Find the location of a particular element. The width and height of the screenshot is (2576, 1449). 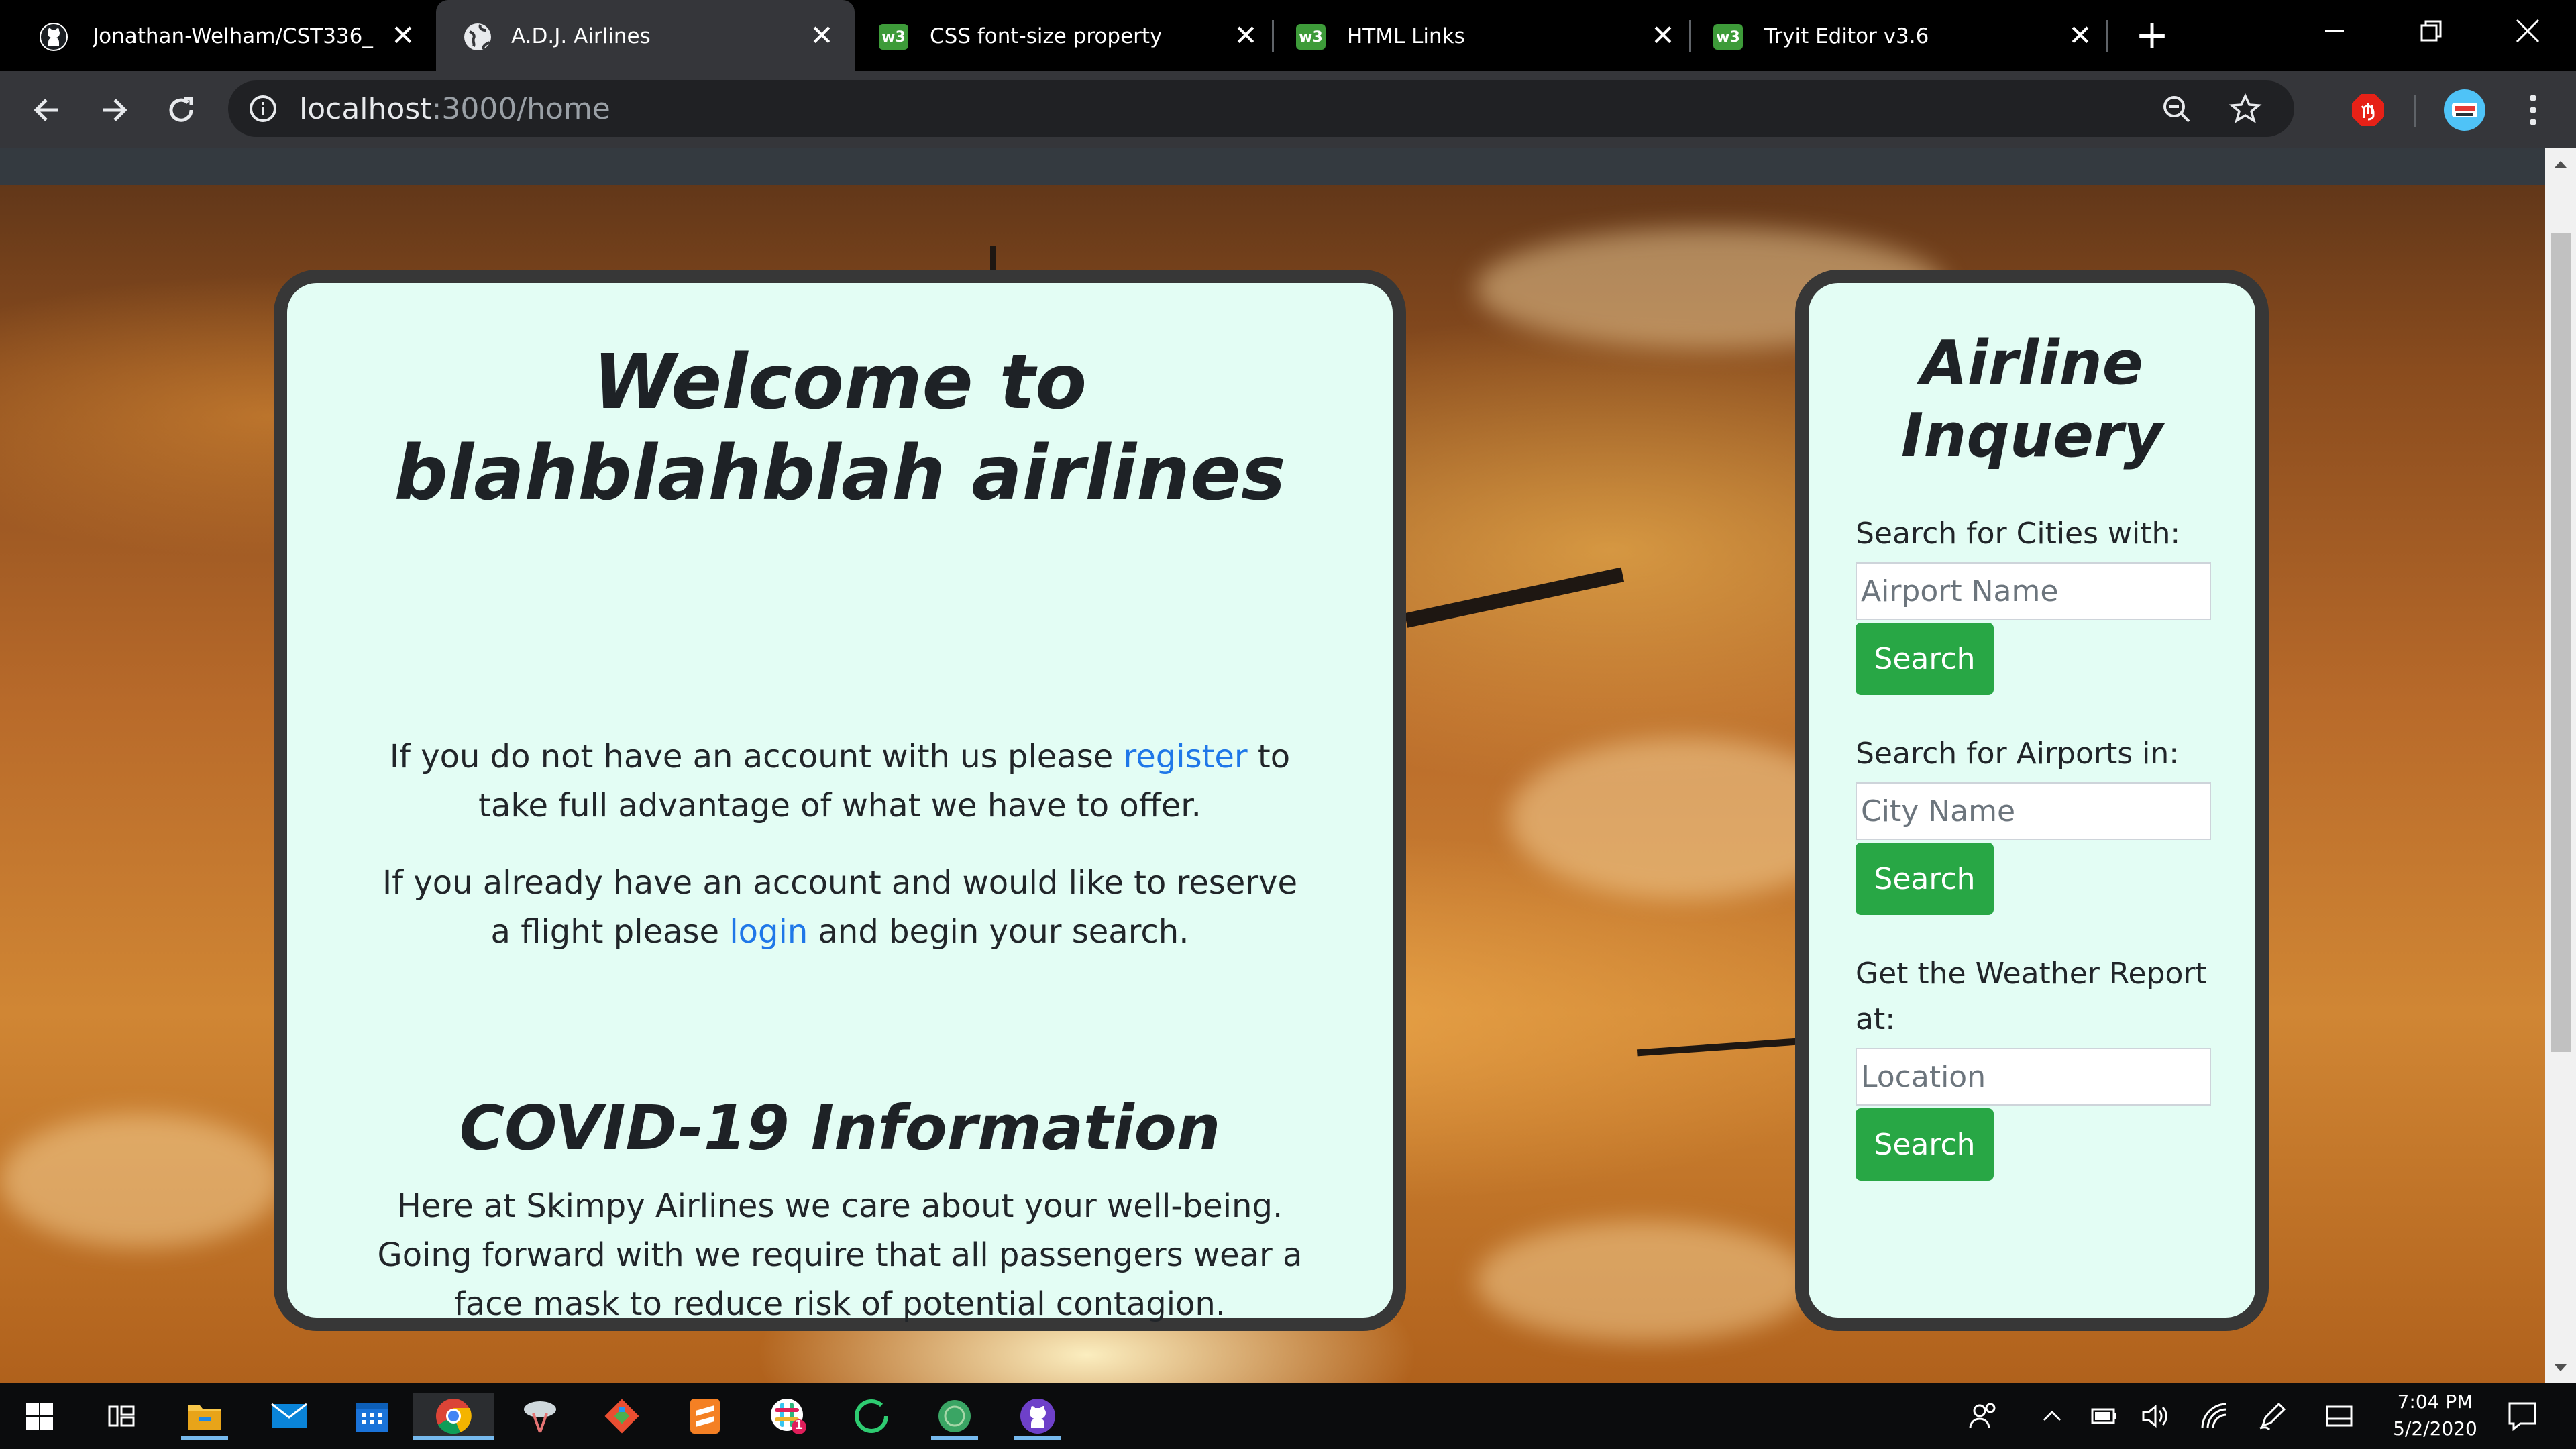

battery-icon is located at coordinates (2103, 1416).